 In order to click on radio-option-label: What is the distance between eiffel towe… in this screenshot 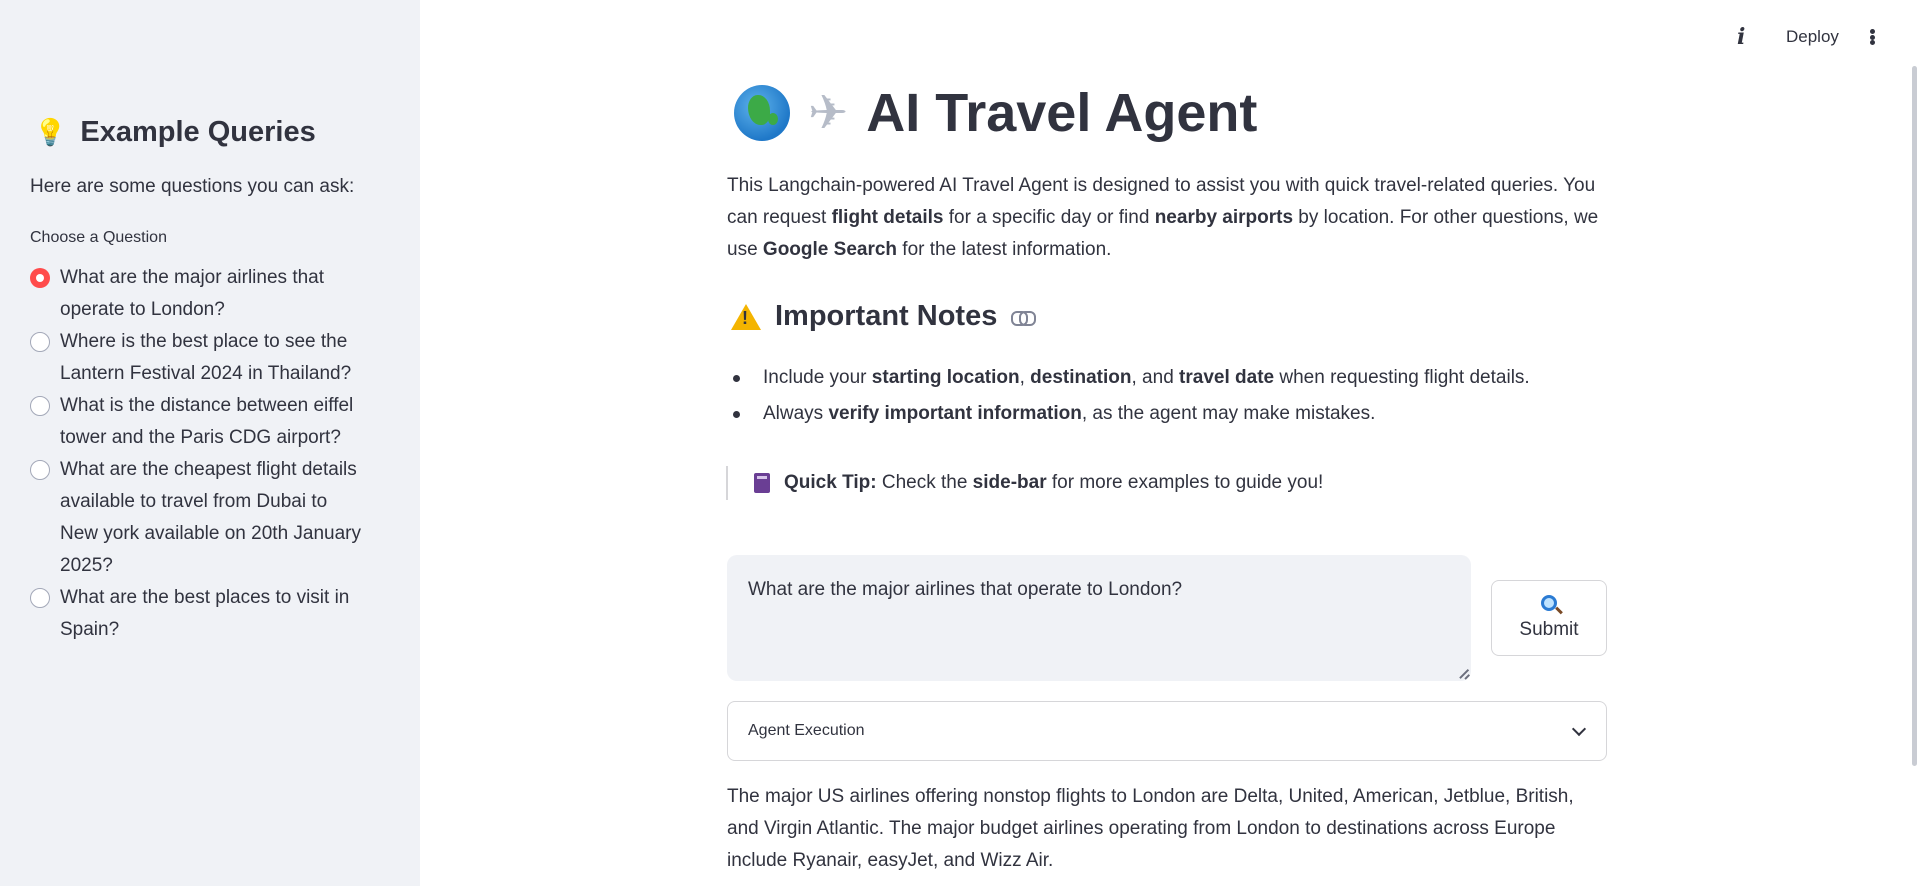, I will do `click(215, 422)`.